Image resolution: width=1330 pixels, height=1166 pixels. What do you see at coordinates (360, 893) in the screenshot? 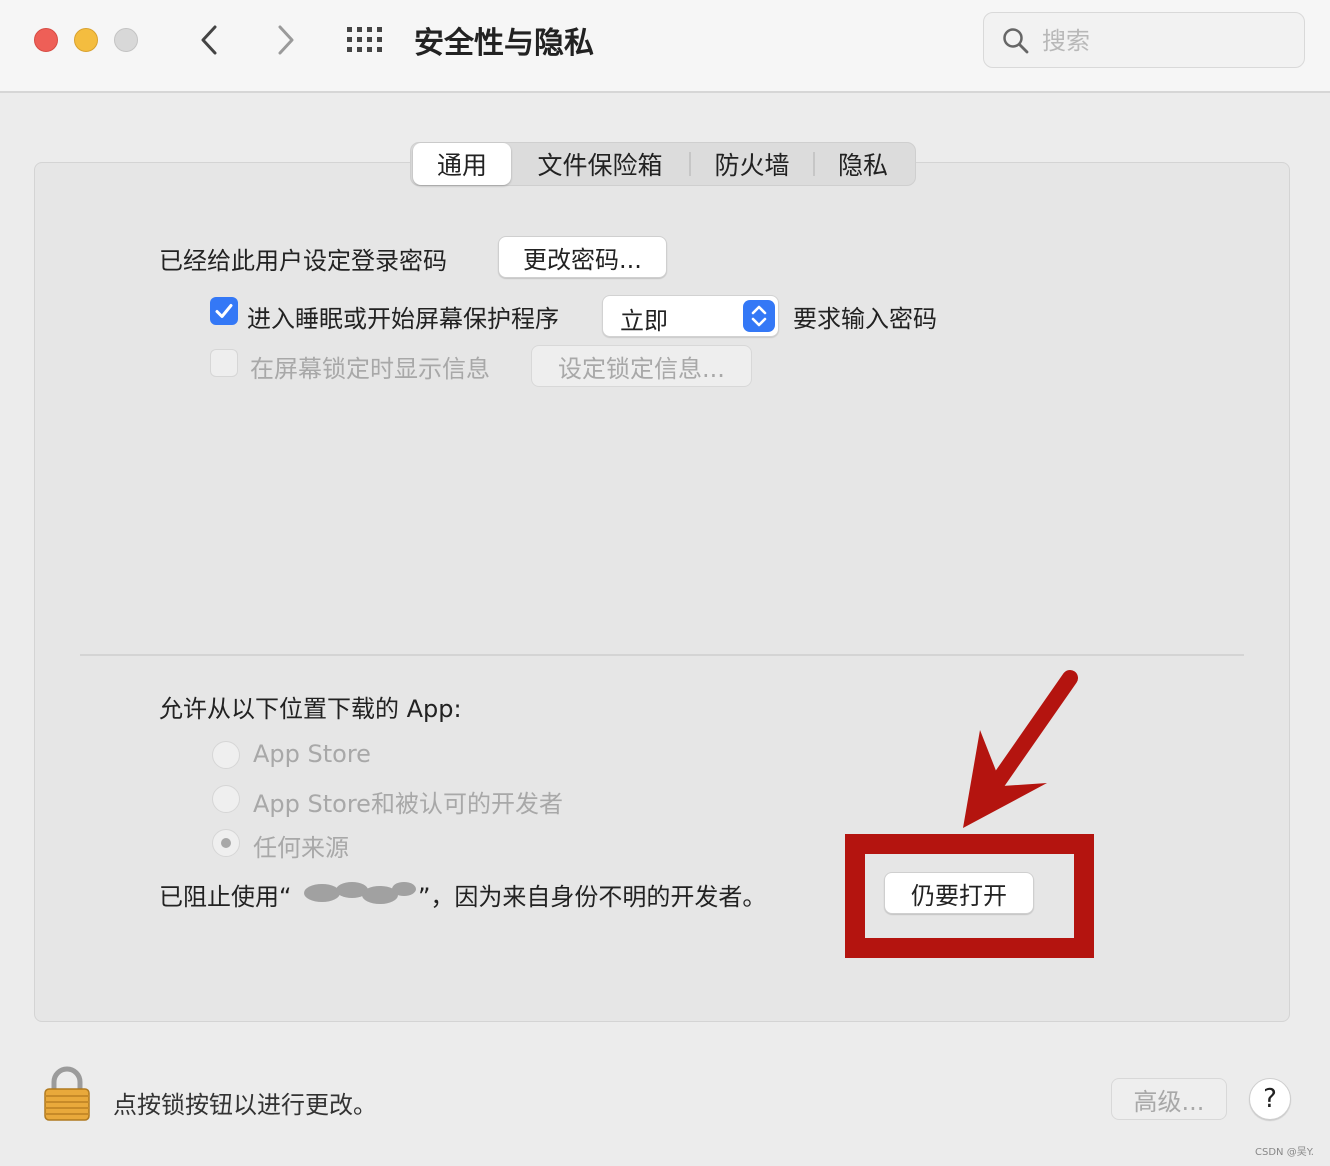
I see `redacted-app-name` at bounding box center [360, 893].